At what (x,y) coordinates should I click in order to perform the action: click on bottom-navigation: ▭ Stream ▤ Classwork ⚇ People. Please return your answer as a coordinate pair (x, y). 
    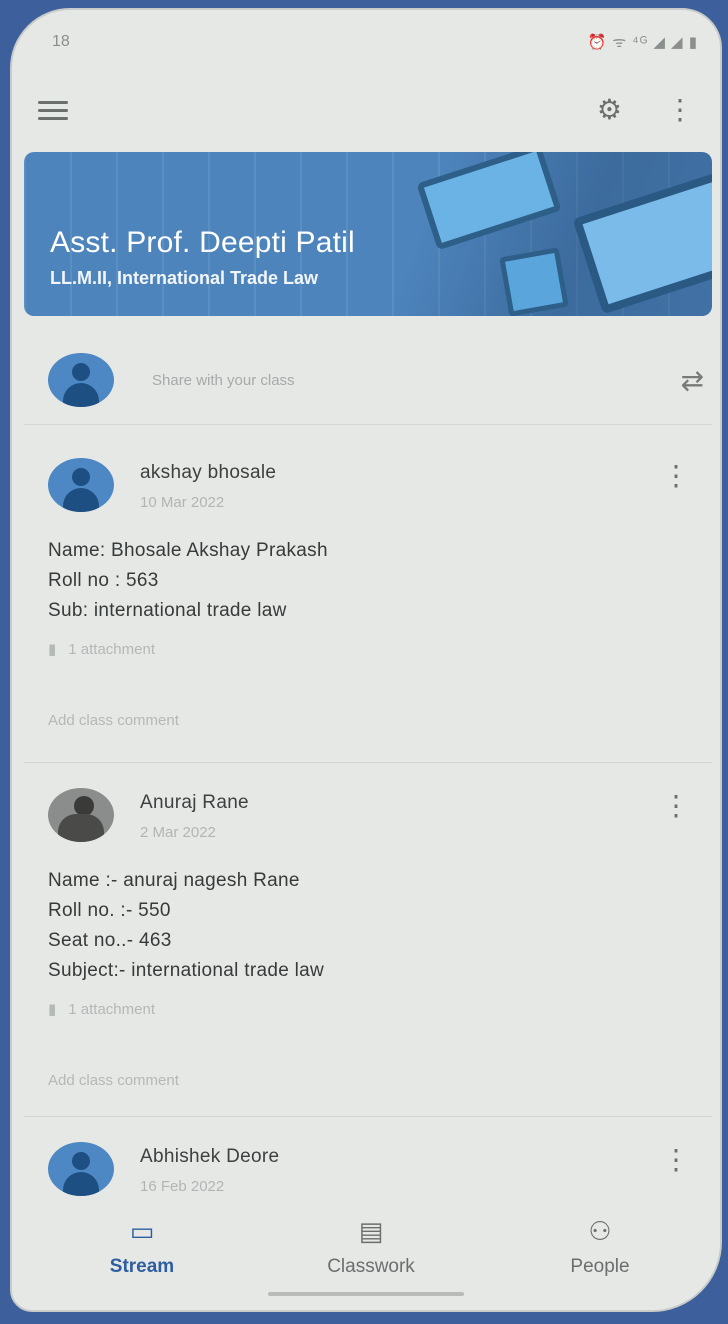
    Looking at the image, I should click on (366, 1258).